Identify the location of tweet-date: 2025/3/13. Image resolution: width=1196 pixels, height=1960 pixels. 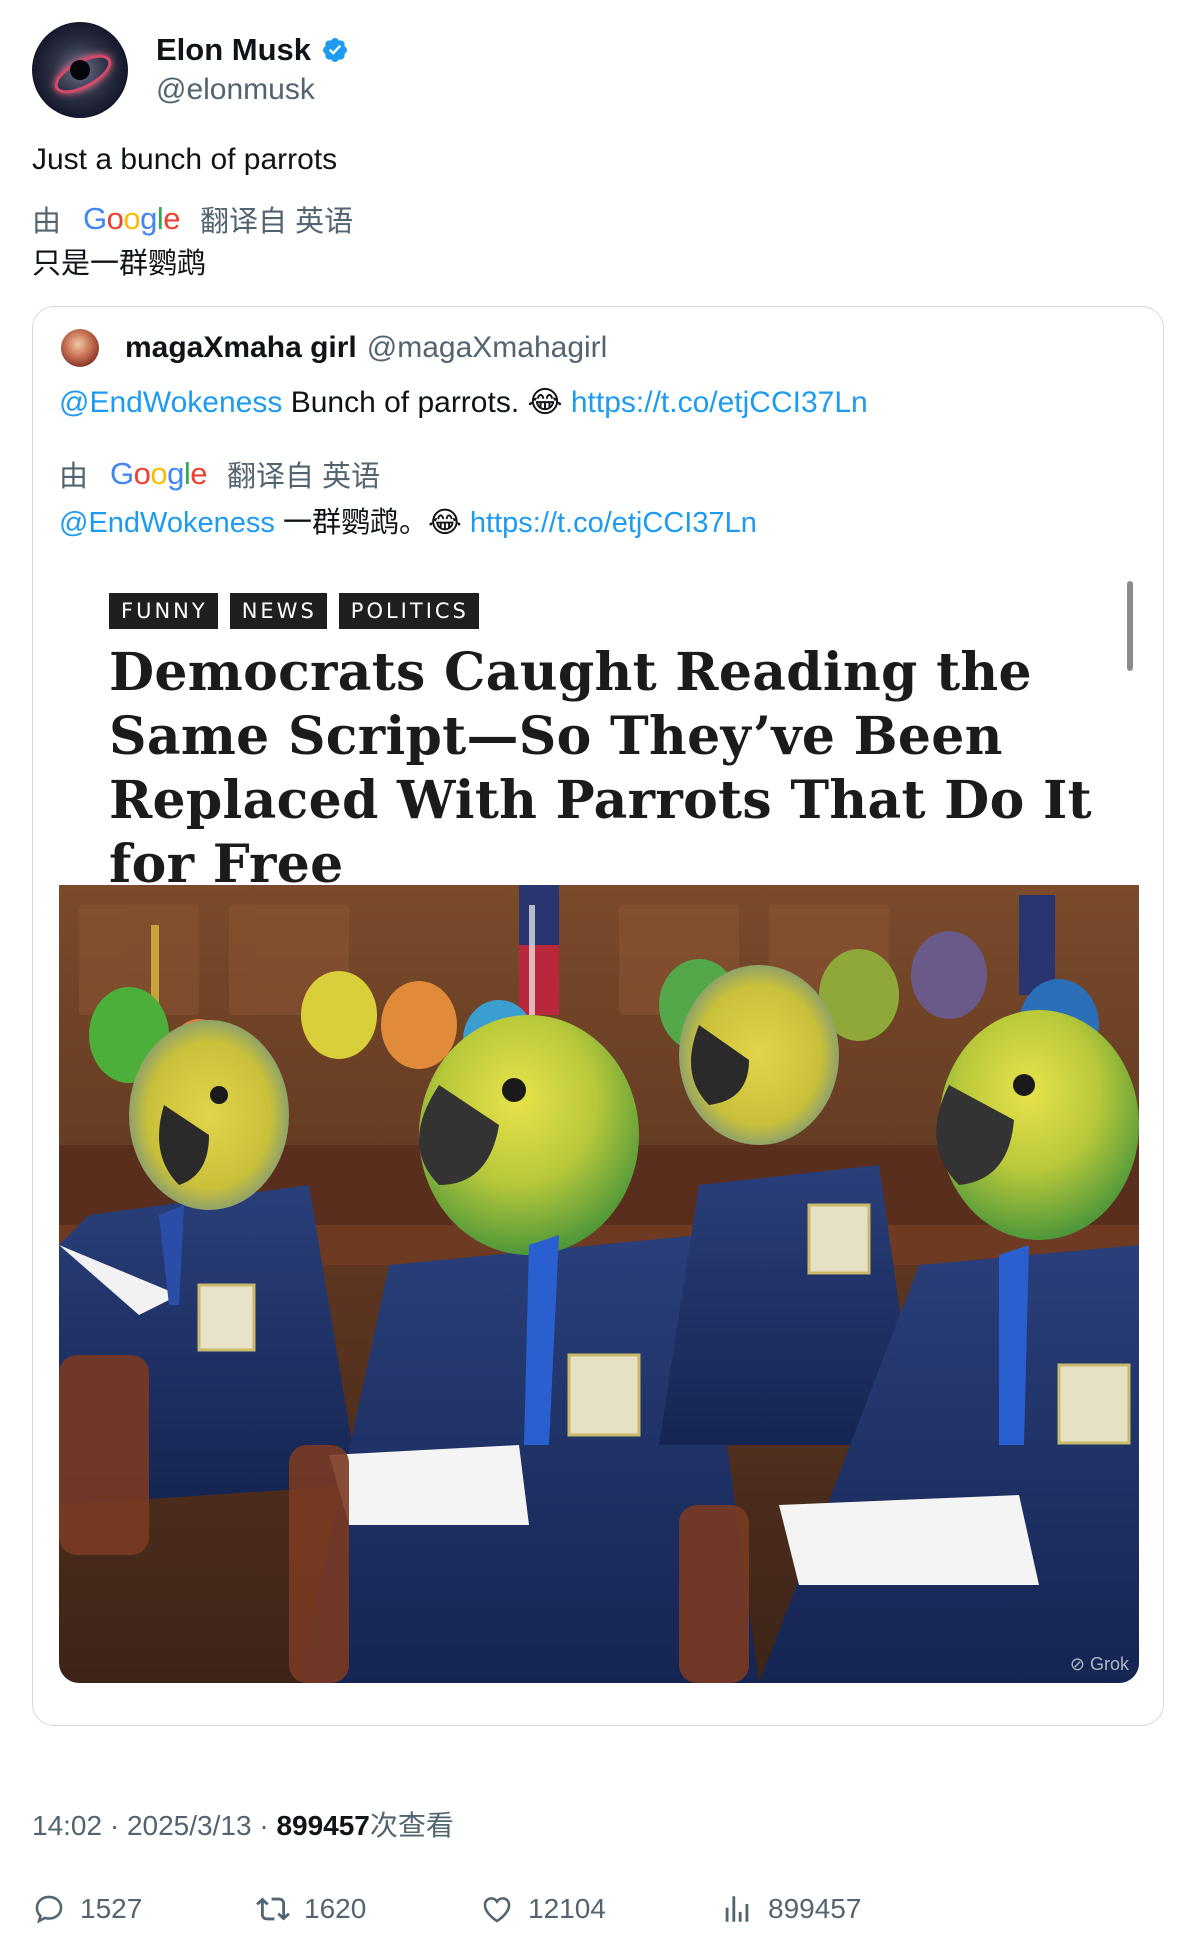
(189, 1825).